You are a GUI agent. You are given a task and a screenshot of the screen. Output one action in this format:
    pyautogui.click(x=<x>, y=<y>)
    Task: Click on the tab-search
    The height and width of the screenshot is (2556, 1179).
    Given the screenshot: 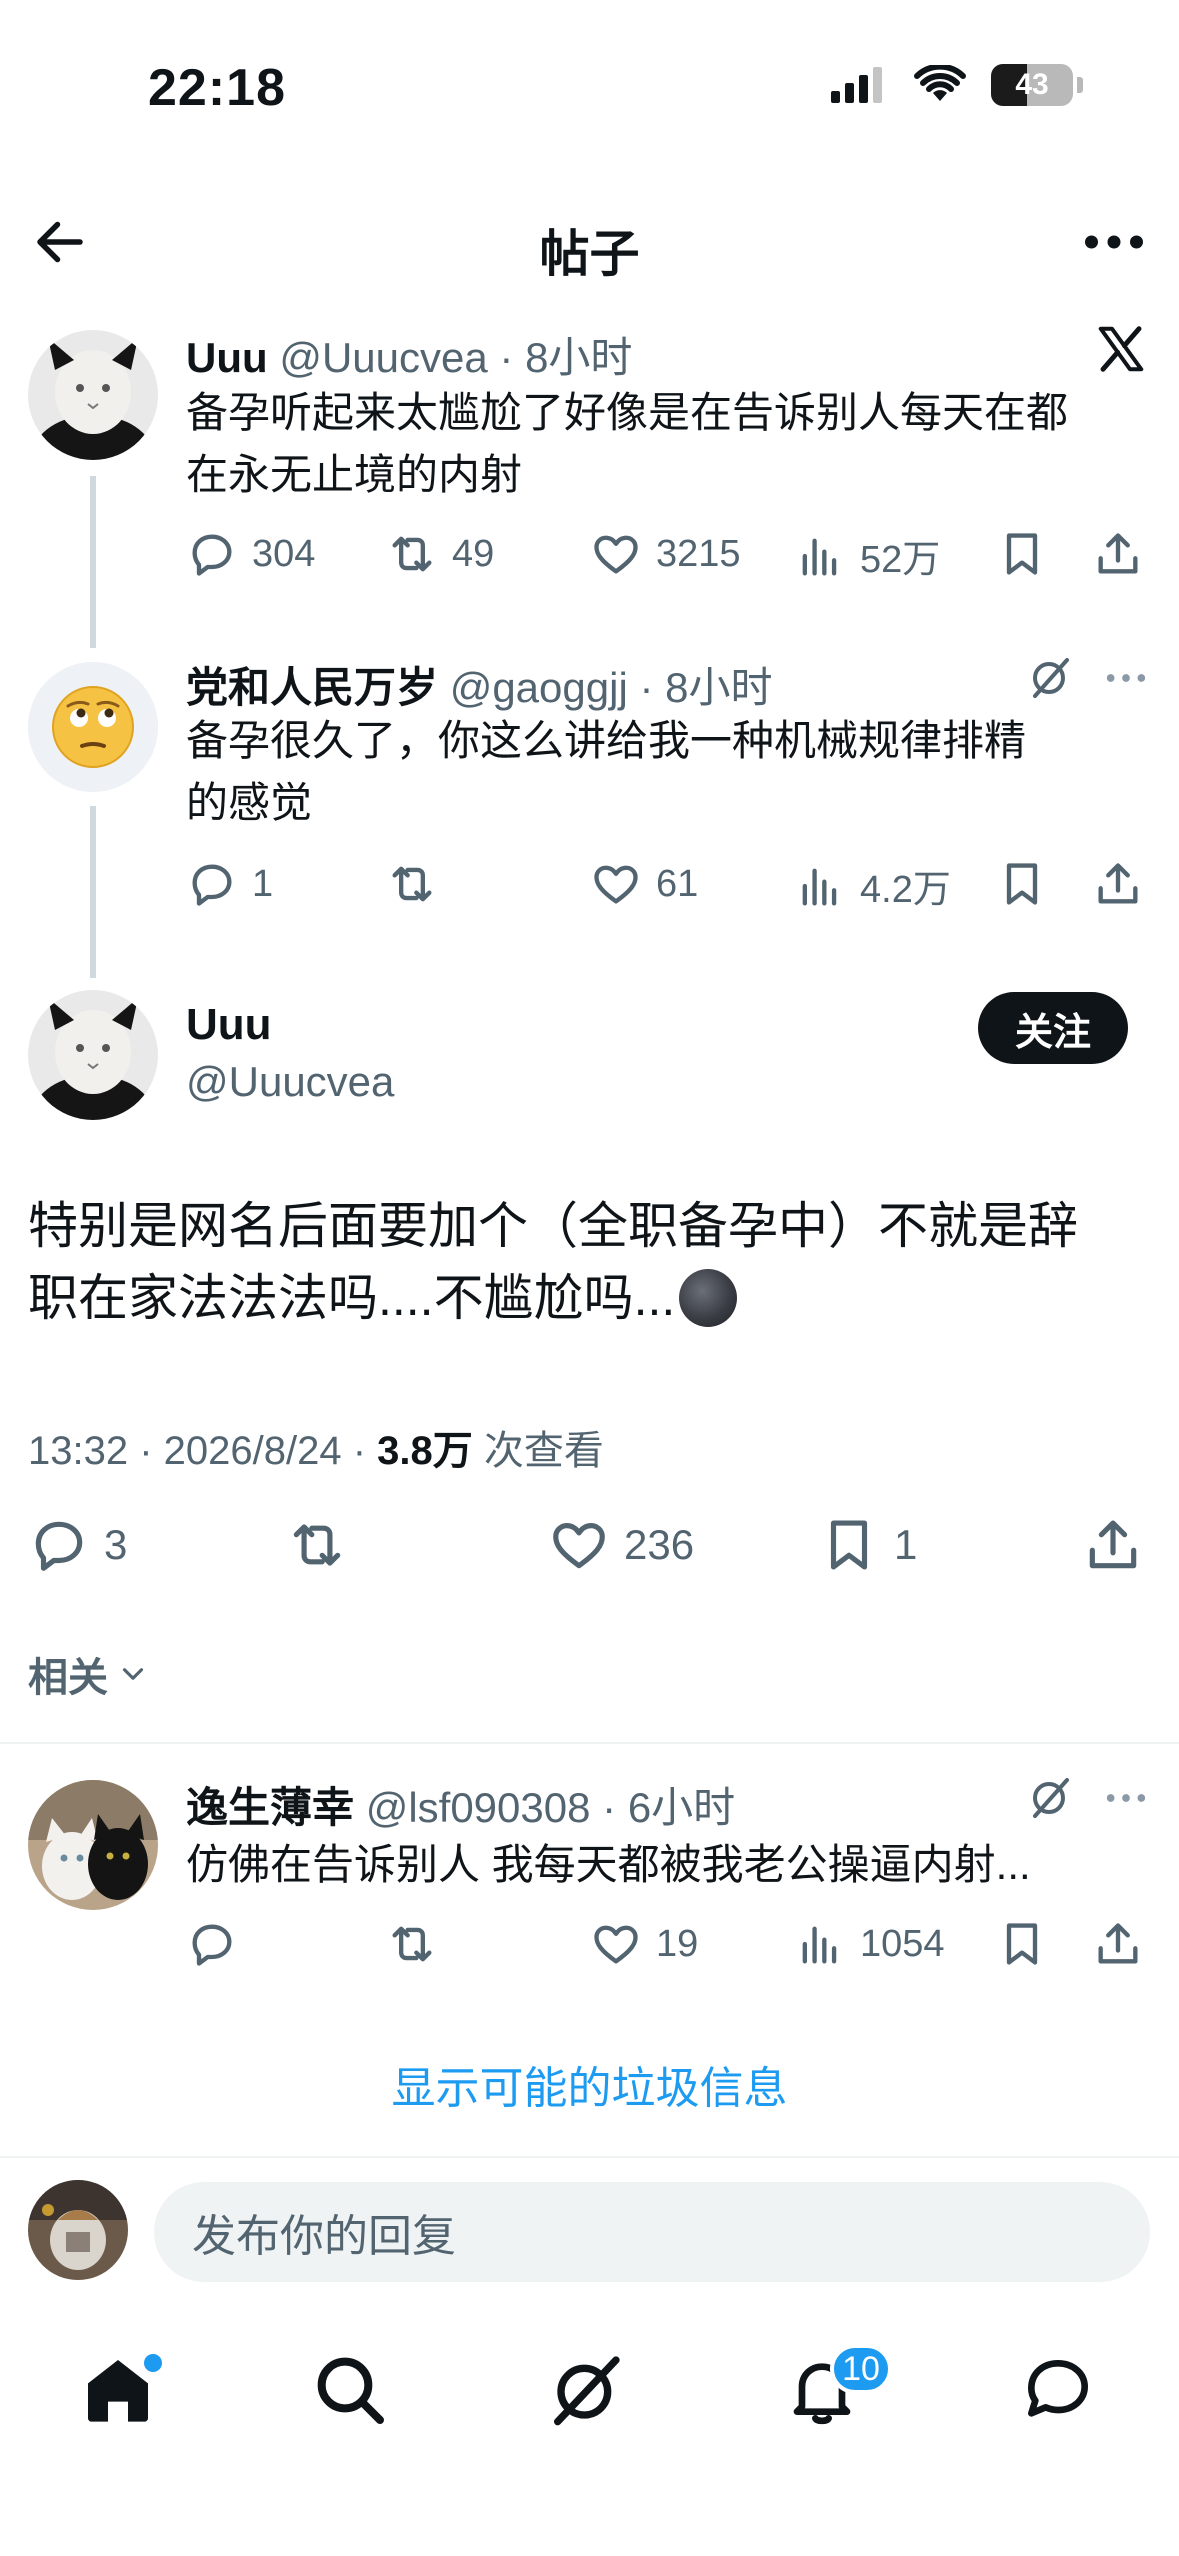 What is the action you would take?
    pyautogui.click(x=355, y=2395)
    